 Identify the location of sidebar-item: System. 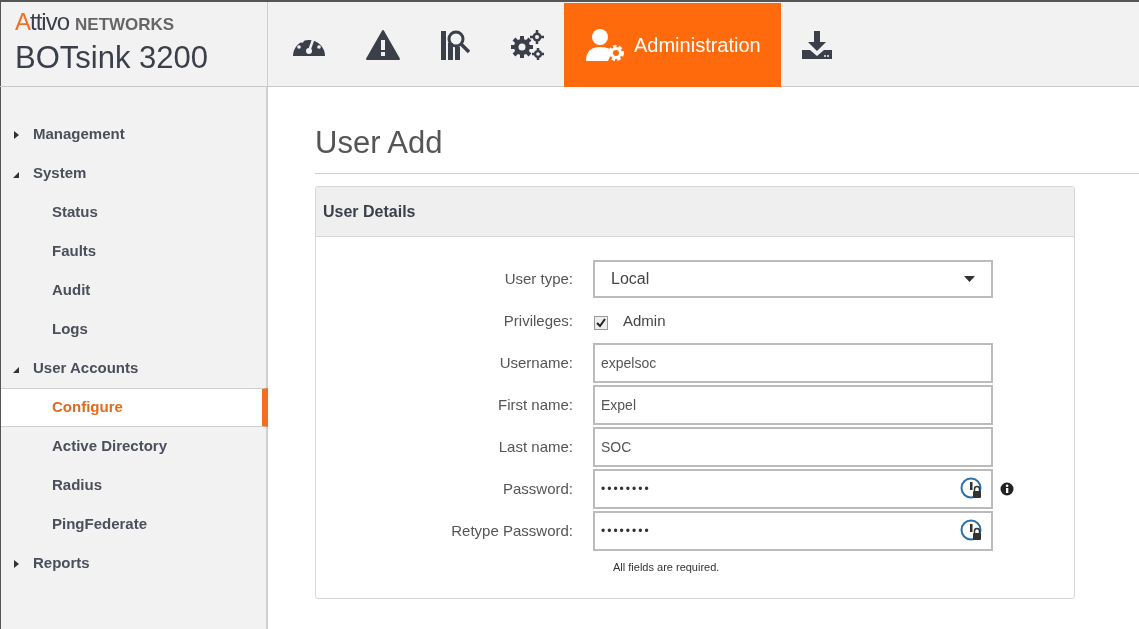
(133, 173).